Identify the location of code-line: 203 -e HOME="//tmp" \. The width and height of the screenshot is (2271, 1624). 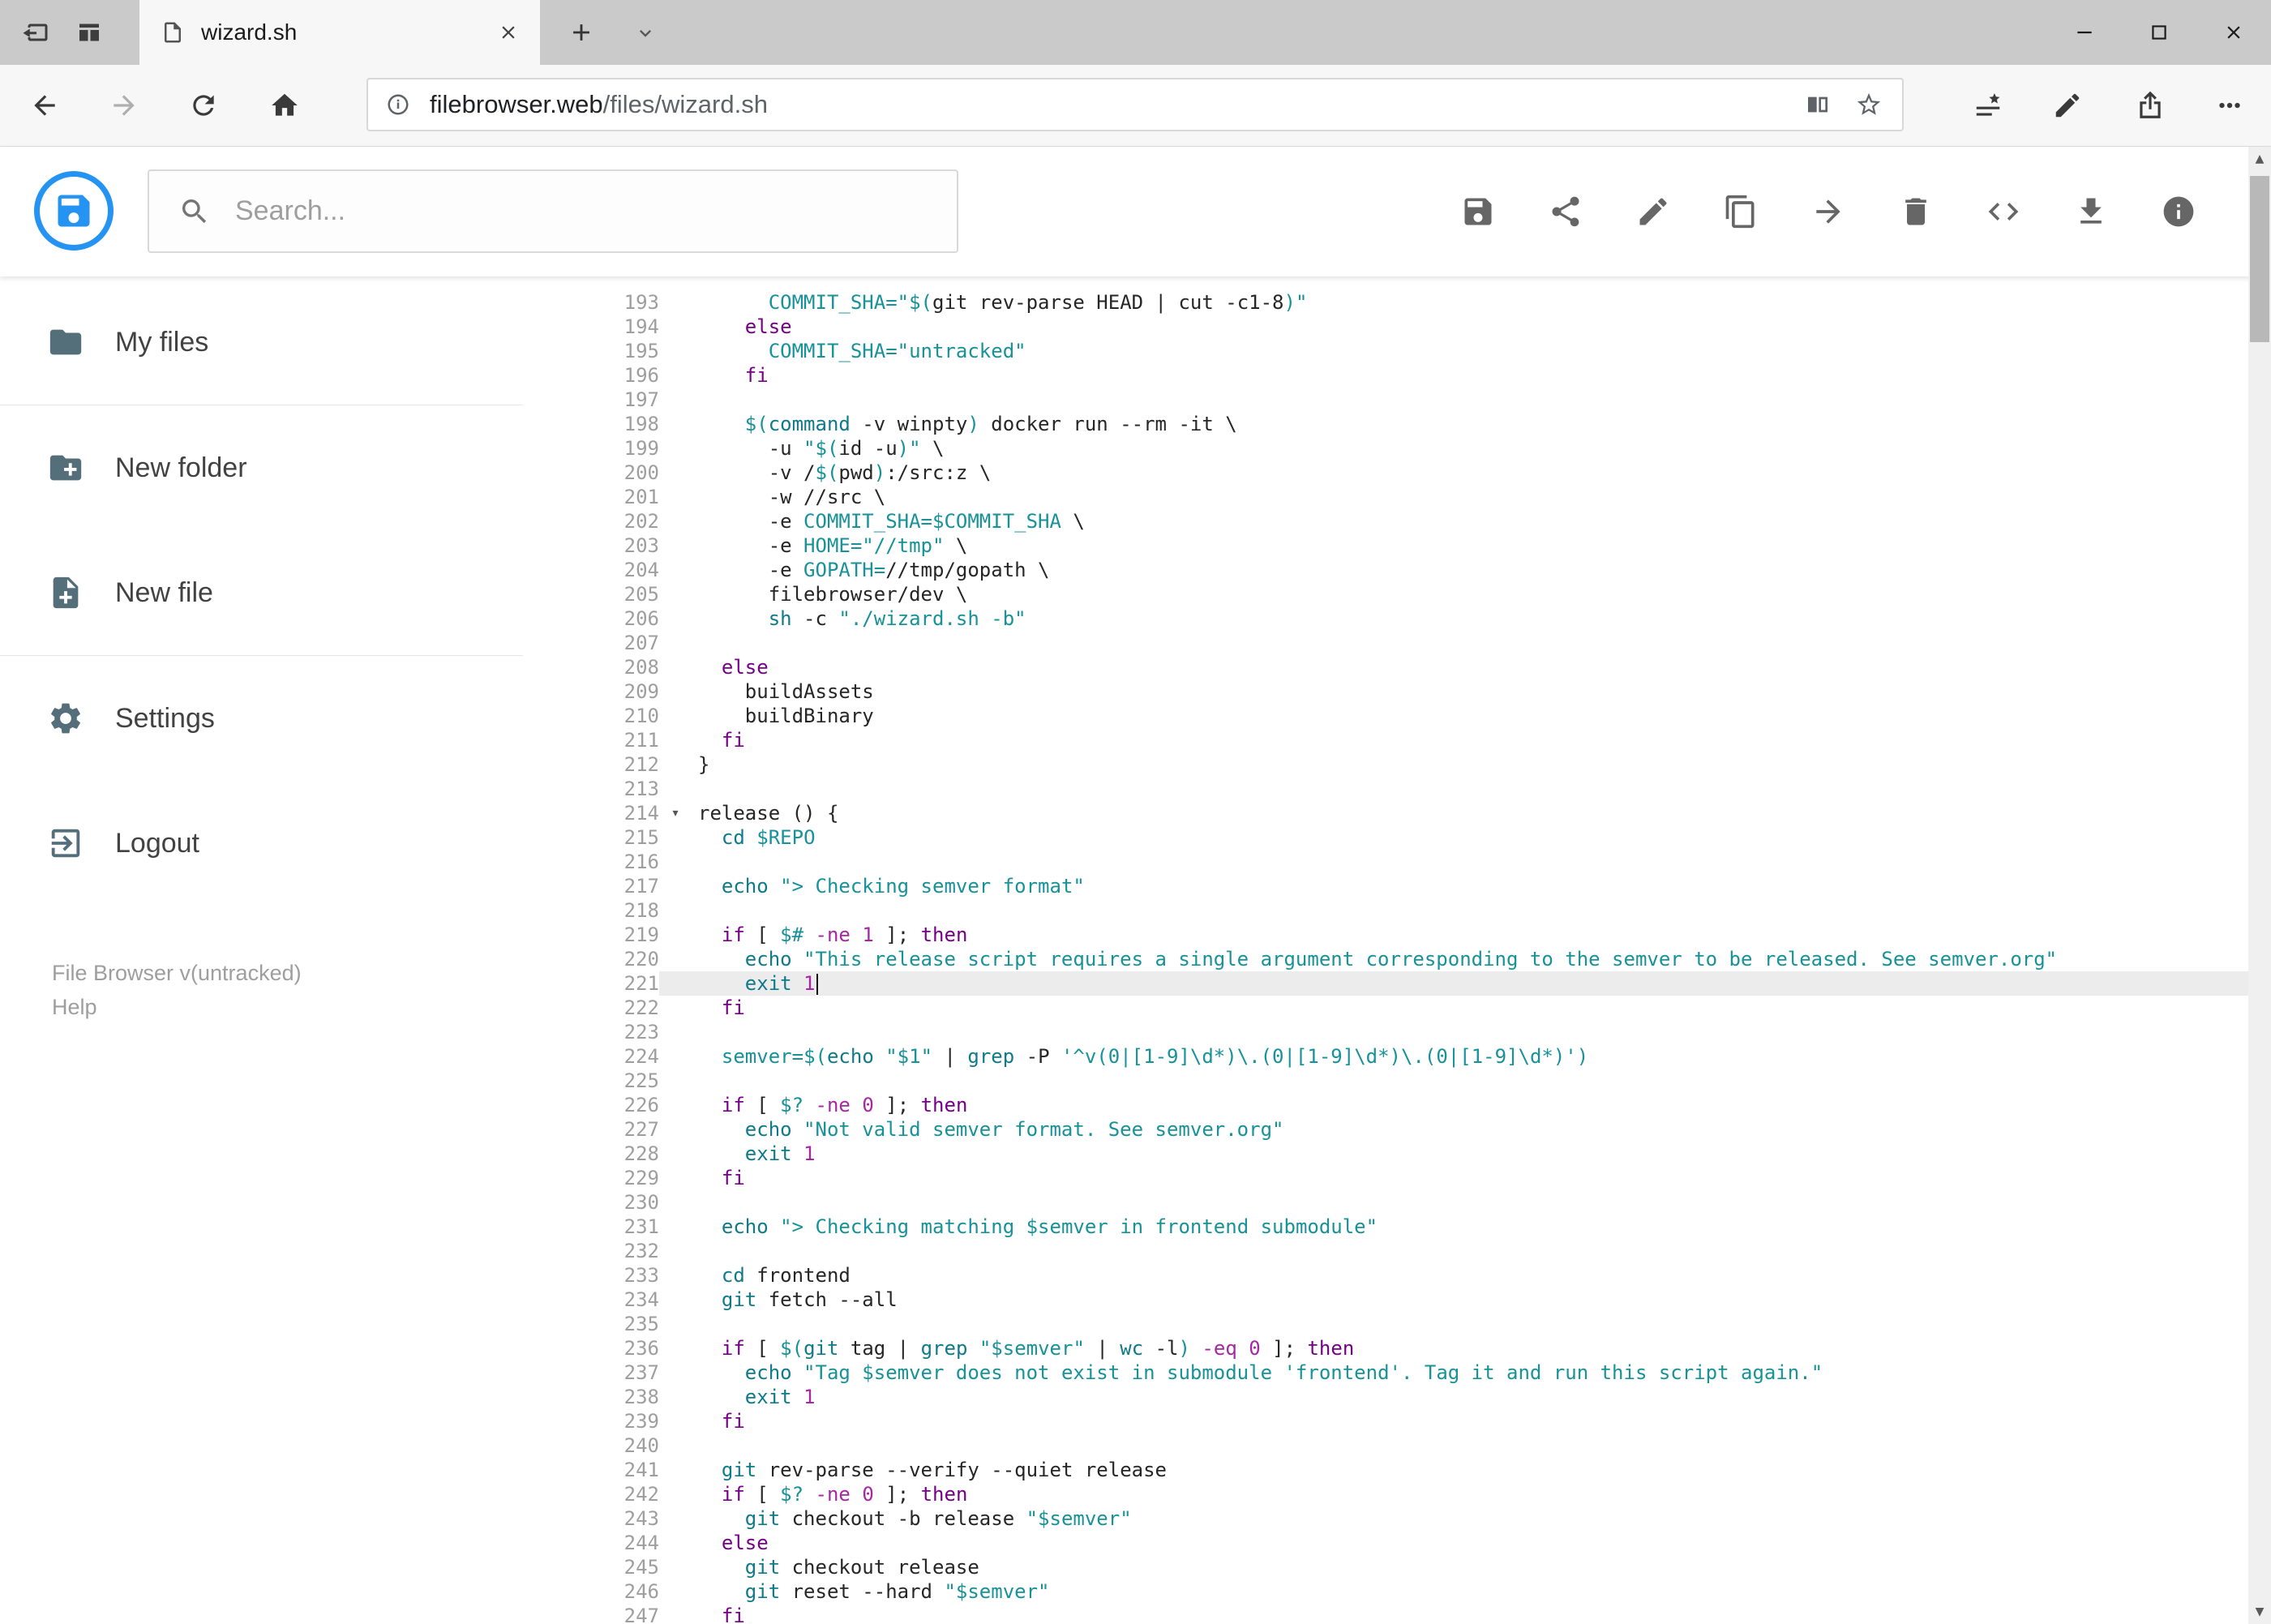
(1397, 546).